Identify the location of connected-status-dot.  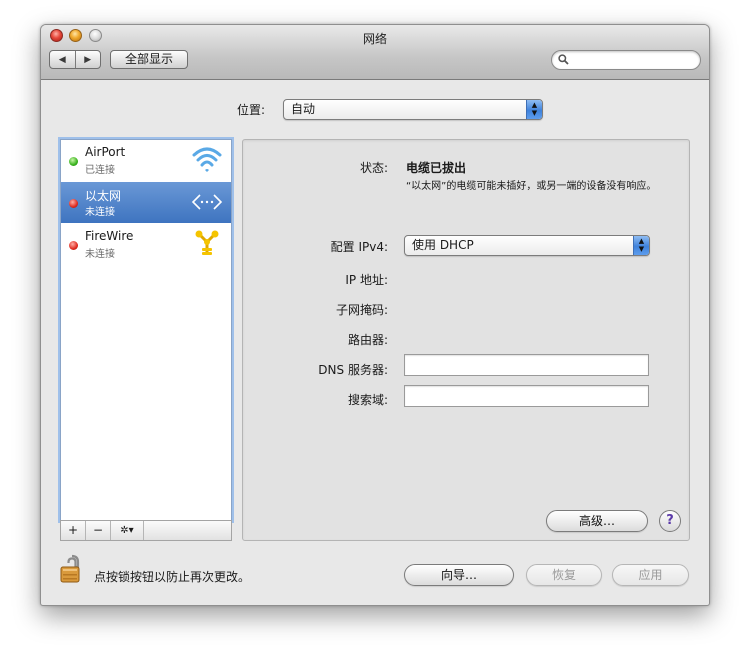
(73, 161).